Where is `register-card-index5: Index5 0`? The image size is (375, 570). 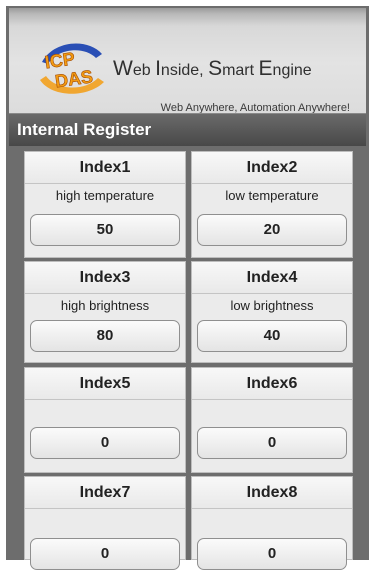 register-card-index5: Index5 0 is located at coordinates (105, 420).